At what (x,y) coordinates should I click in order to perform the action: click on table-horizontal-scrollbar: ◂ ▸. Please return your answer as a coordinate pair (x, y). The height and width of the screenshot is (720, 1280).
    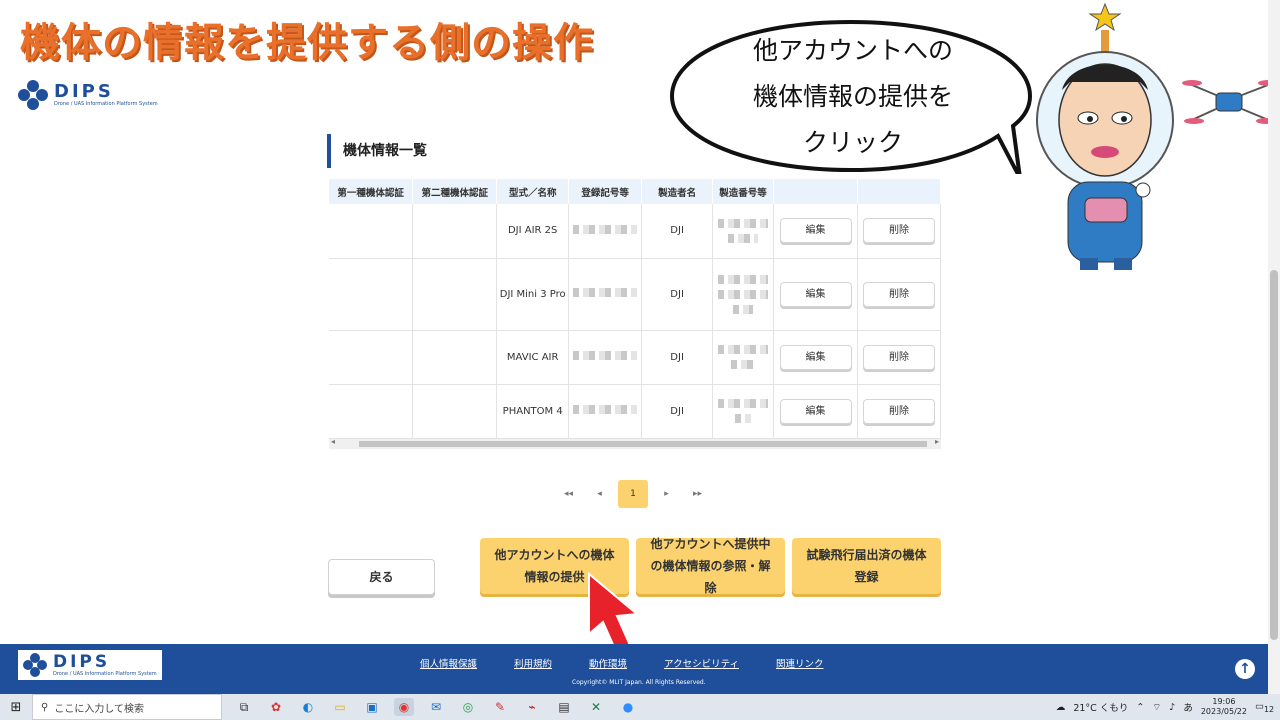
    Looking at the image, I should click on (635, 443).